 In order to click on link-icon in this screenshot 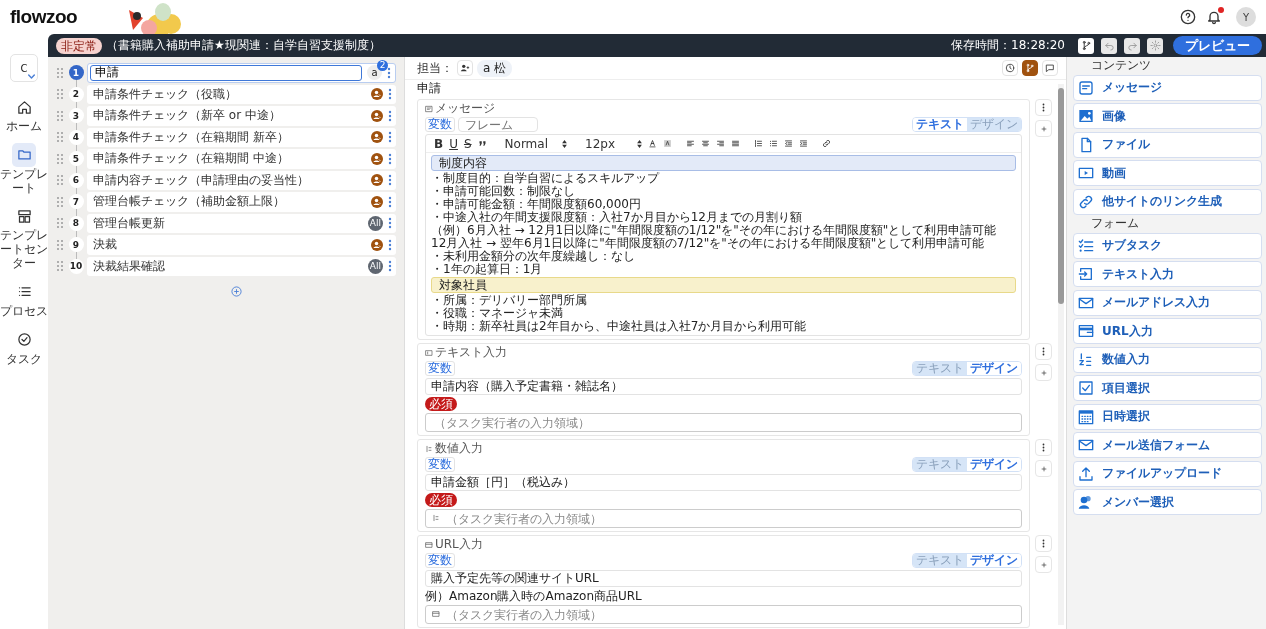, I will do `click(826, 143)`.